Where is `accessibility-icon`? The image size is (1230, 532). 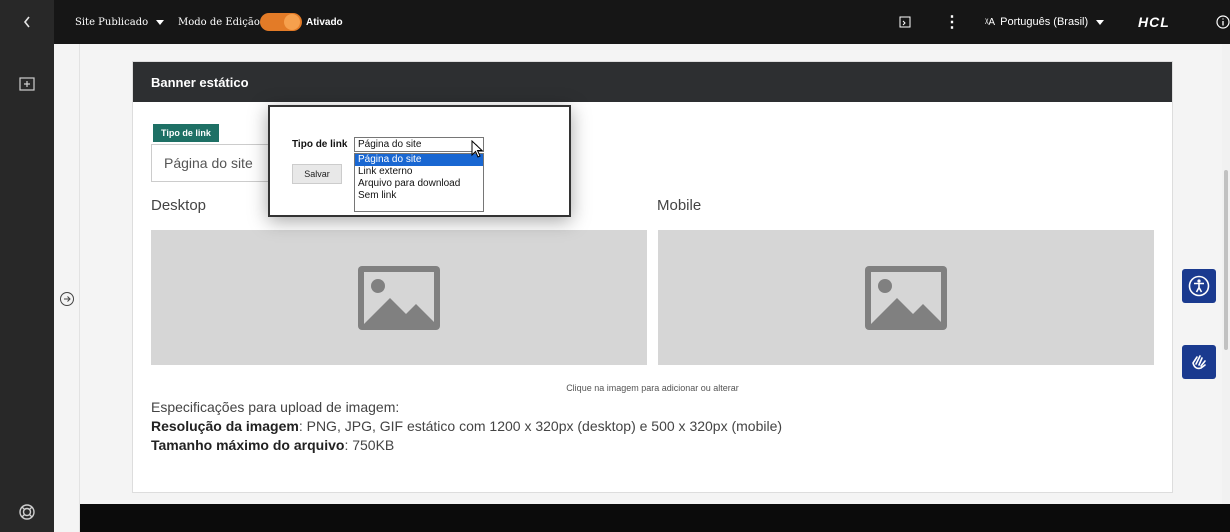 accessibility-icon is located at coordinates (1199, 286).